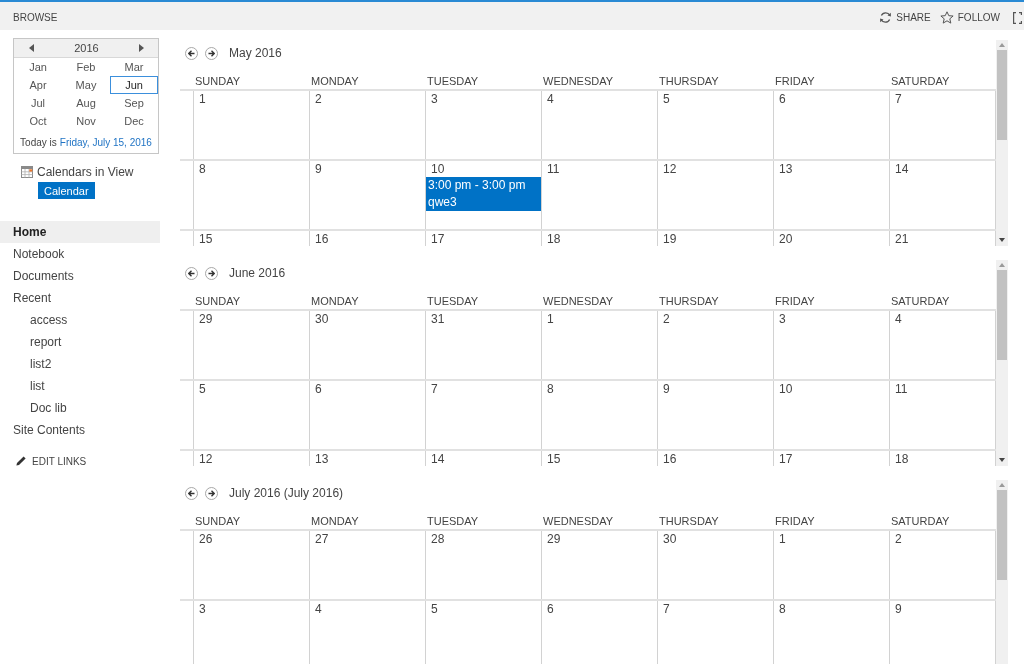 The height and width of the screenshot is (664, 1024). Describe the element at coordinates (38, 103) in the screenshot. I see `month-option: Jul` at that location.